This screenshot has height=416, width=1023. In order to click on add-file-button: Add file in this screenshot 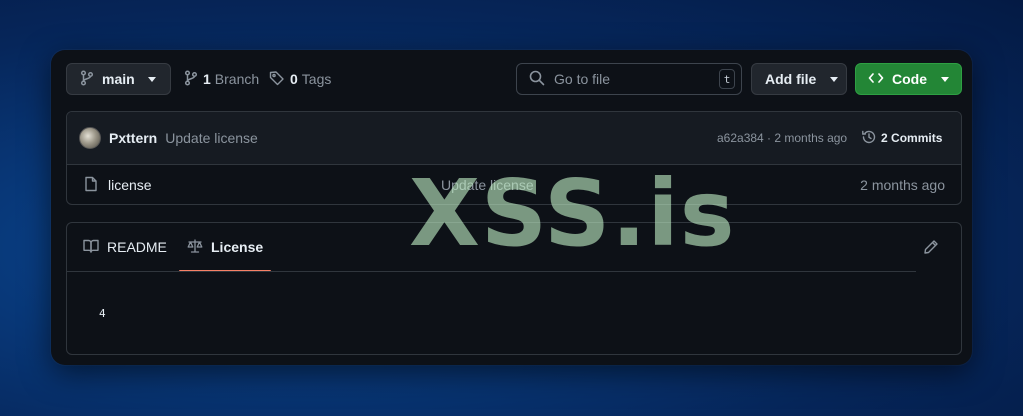, I will do `click(799, 79)`.